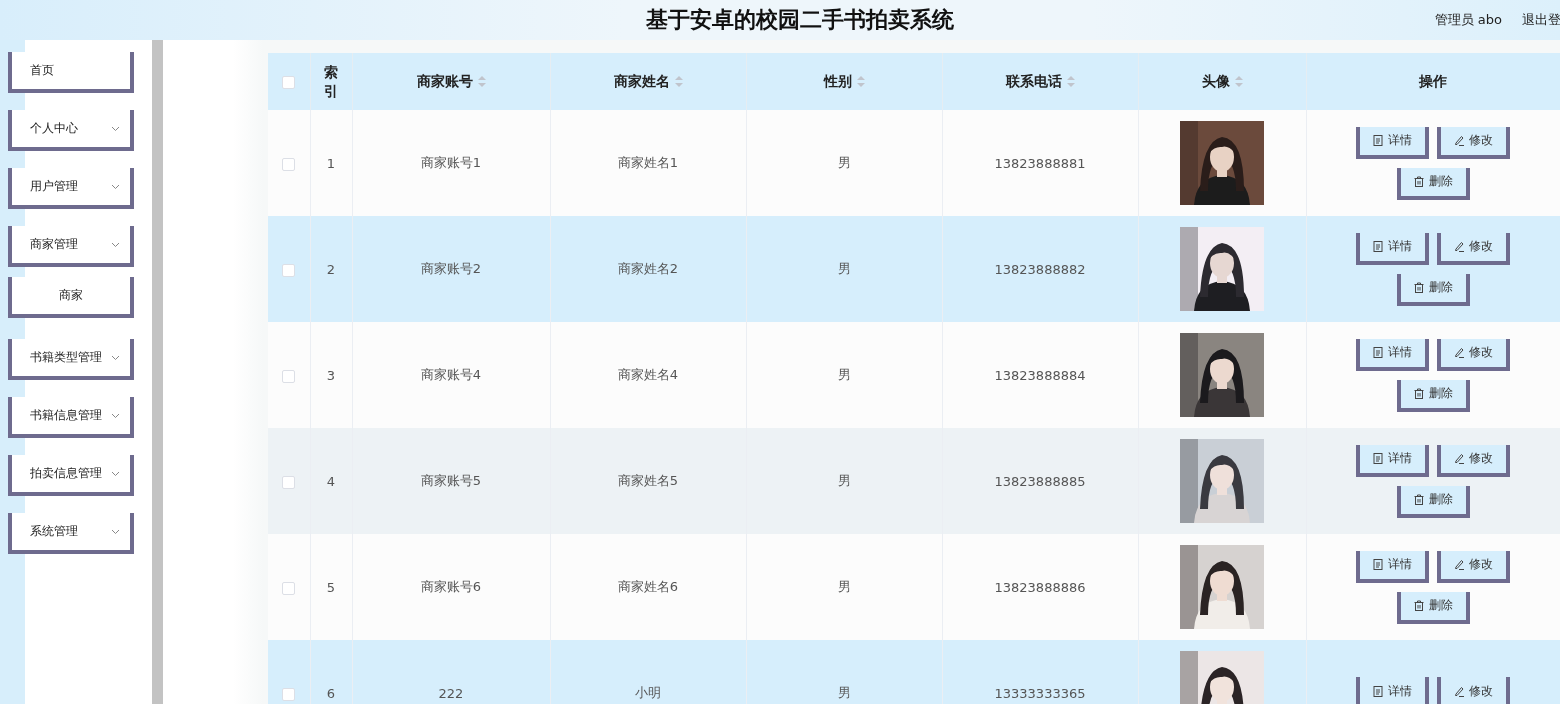 This screenshot has height=704, width=1560. Describe the element at coordinates (648, 162) in the screenshot. I see `table-cell: 商家姓名1` at that location.